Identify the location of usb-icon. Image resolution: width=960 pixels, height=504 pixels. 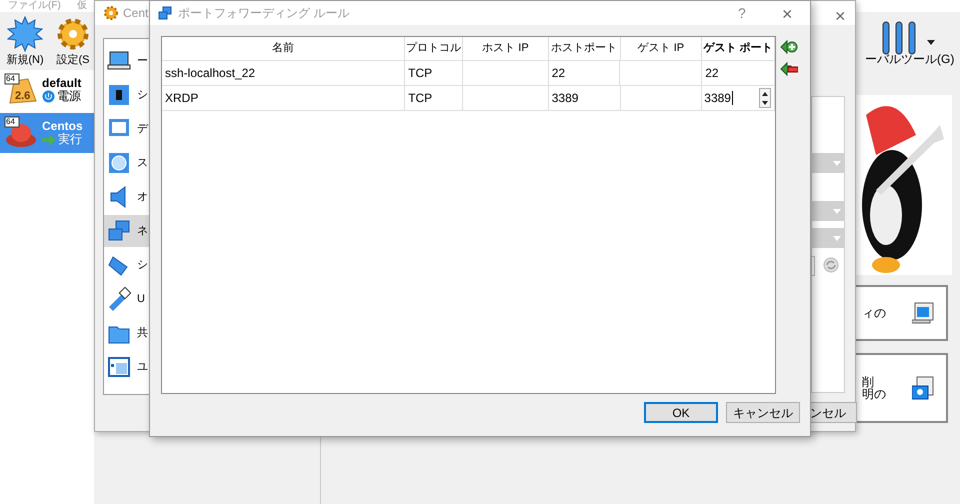
(119, 299).